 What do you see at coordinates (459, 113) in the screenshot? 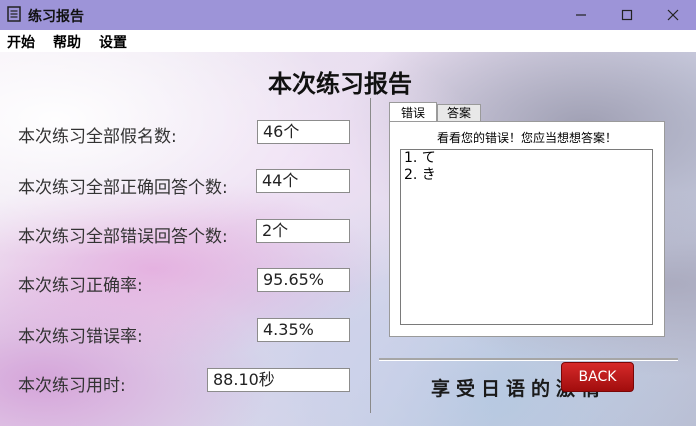
I see `tab-answers: 答案` at bounding box center [459, 113].